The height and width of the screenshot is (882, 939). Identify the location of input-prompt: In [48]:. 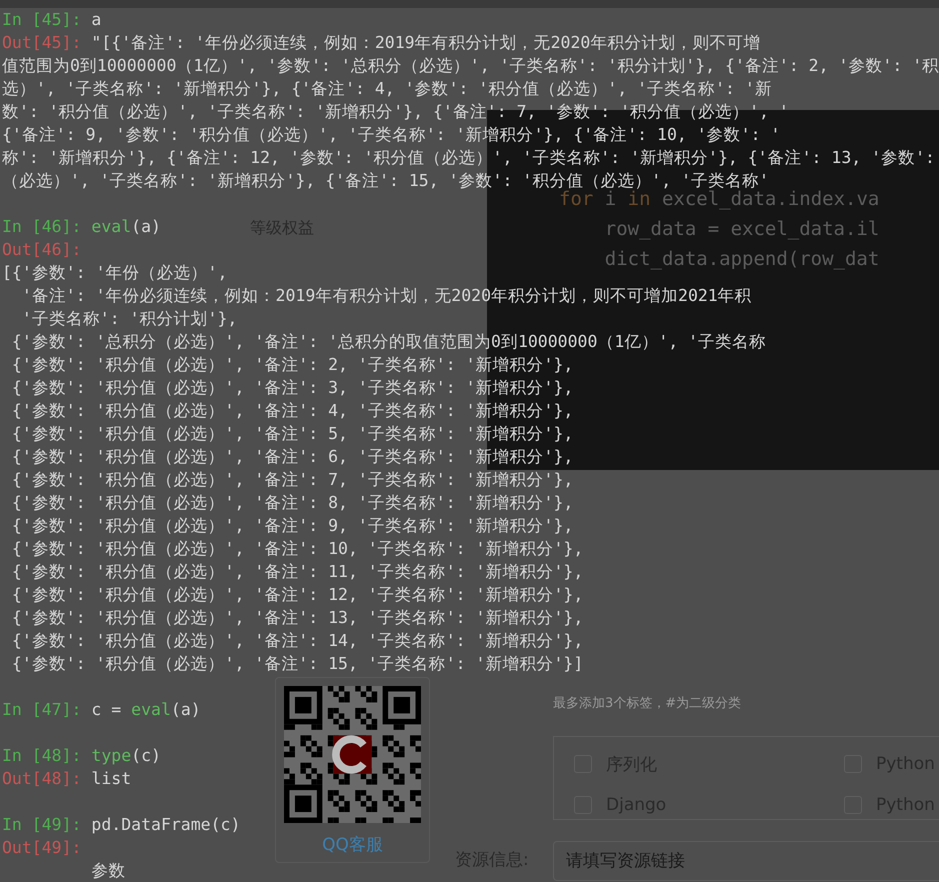
(42, 755).